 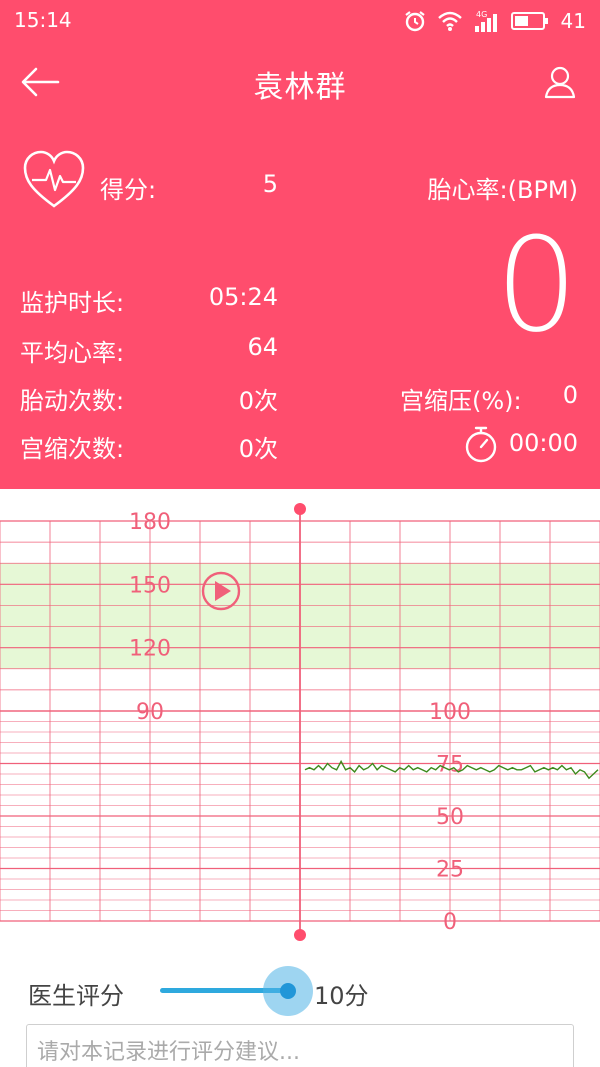 What do you see at coordinates (450, 870) in the screenshot?
I see `toco-tick-label: 25` at bounding box center [450, 870].